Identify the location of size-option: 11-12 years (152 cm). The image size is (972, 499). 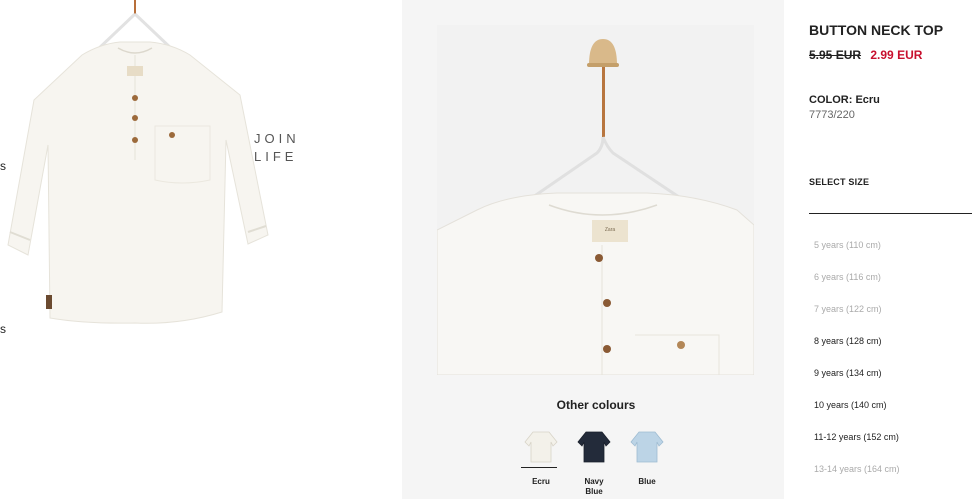
(857, 448).